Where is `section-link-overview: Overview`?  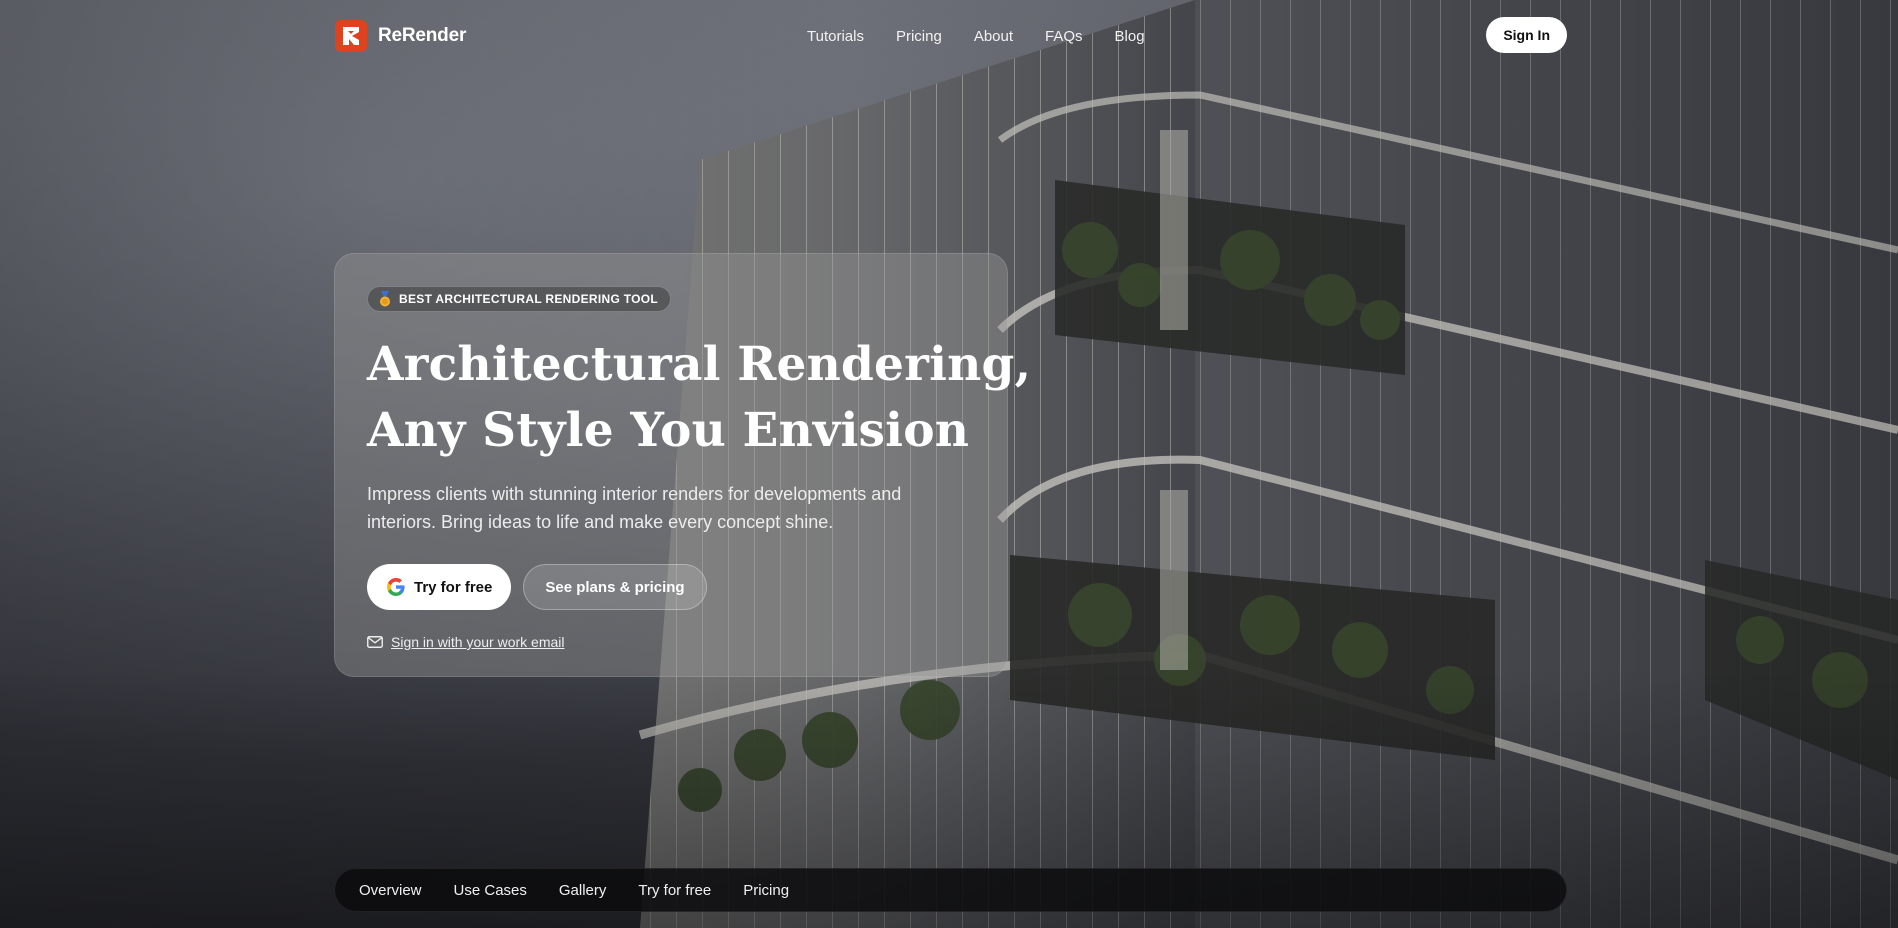
section-link-overview: Overview is located at coordinates (390, 890).